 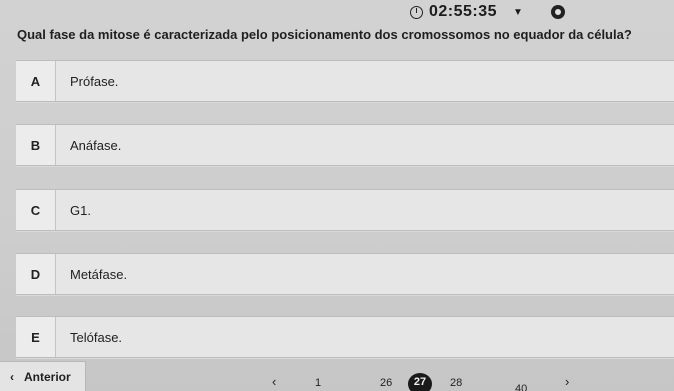 What do you see at coordinates (518, 12) in the screenshot?
I see `caret-down-icon: ▼` at bounding box center [518, 12].